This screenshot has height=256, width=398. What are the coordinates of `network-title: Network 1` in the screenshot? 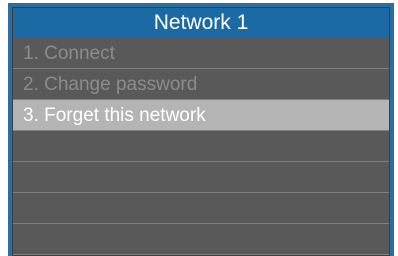 It's located at (201, 23).